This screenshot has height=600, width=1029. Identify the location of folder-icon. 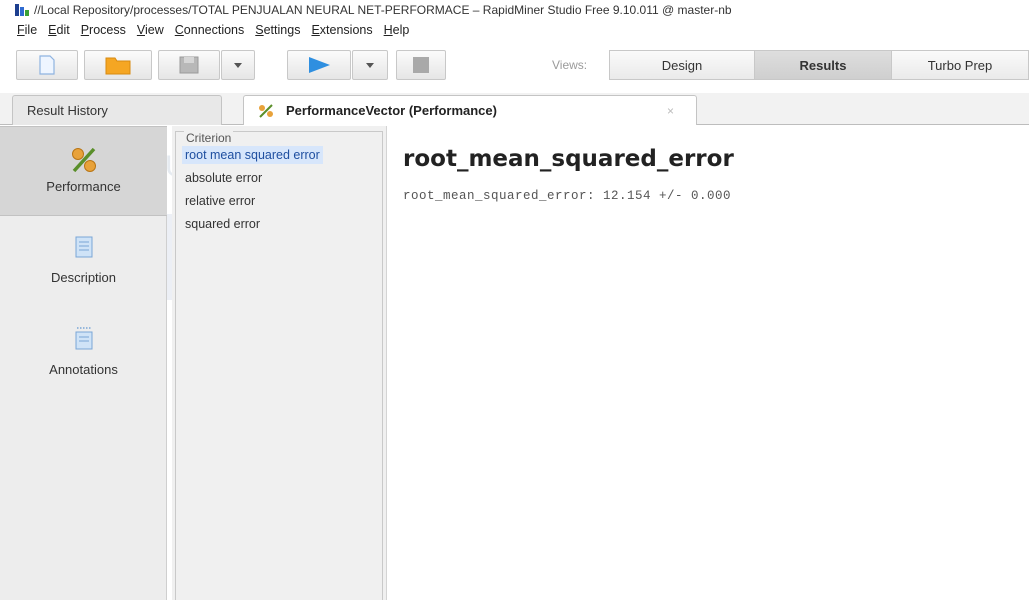
(118, 66).